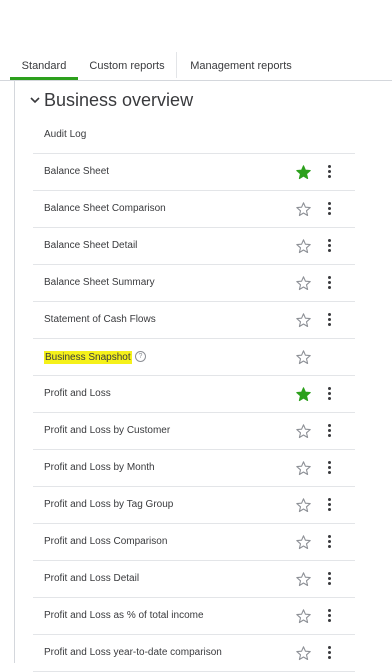 This screenshot has height=672, width=392. I want to click on report-row-profit-and-loss-comparison: Profit and Loss Comparison, so click(194, 542).